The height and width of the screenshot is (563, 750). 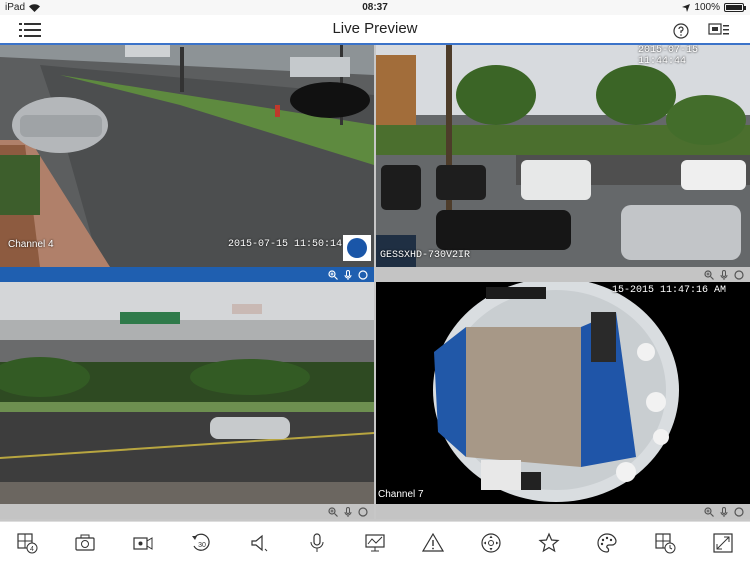 I want to click on device-list-button, so click(x=719, y=30).